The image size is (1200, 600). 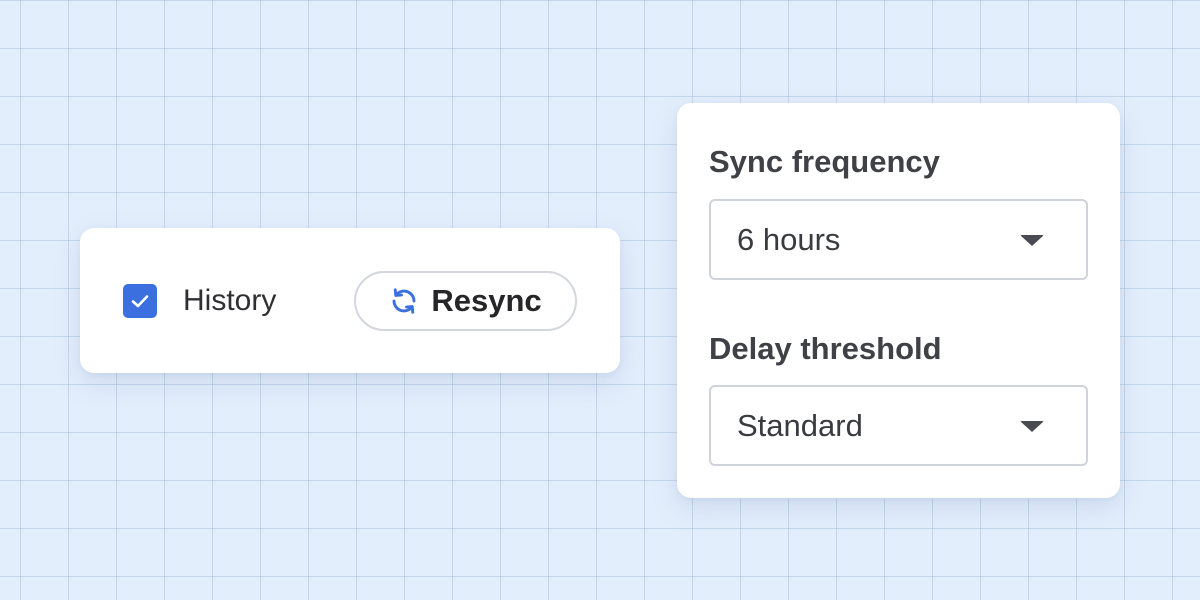 What do you see at coordinates (898, 239) in the screenshot?
I see `sync-frequency-select: 6 hours` at bounding box center [898, 239].